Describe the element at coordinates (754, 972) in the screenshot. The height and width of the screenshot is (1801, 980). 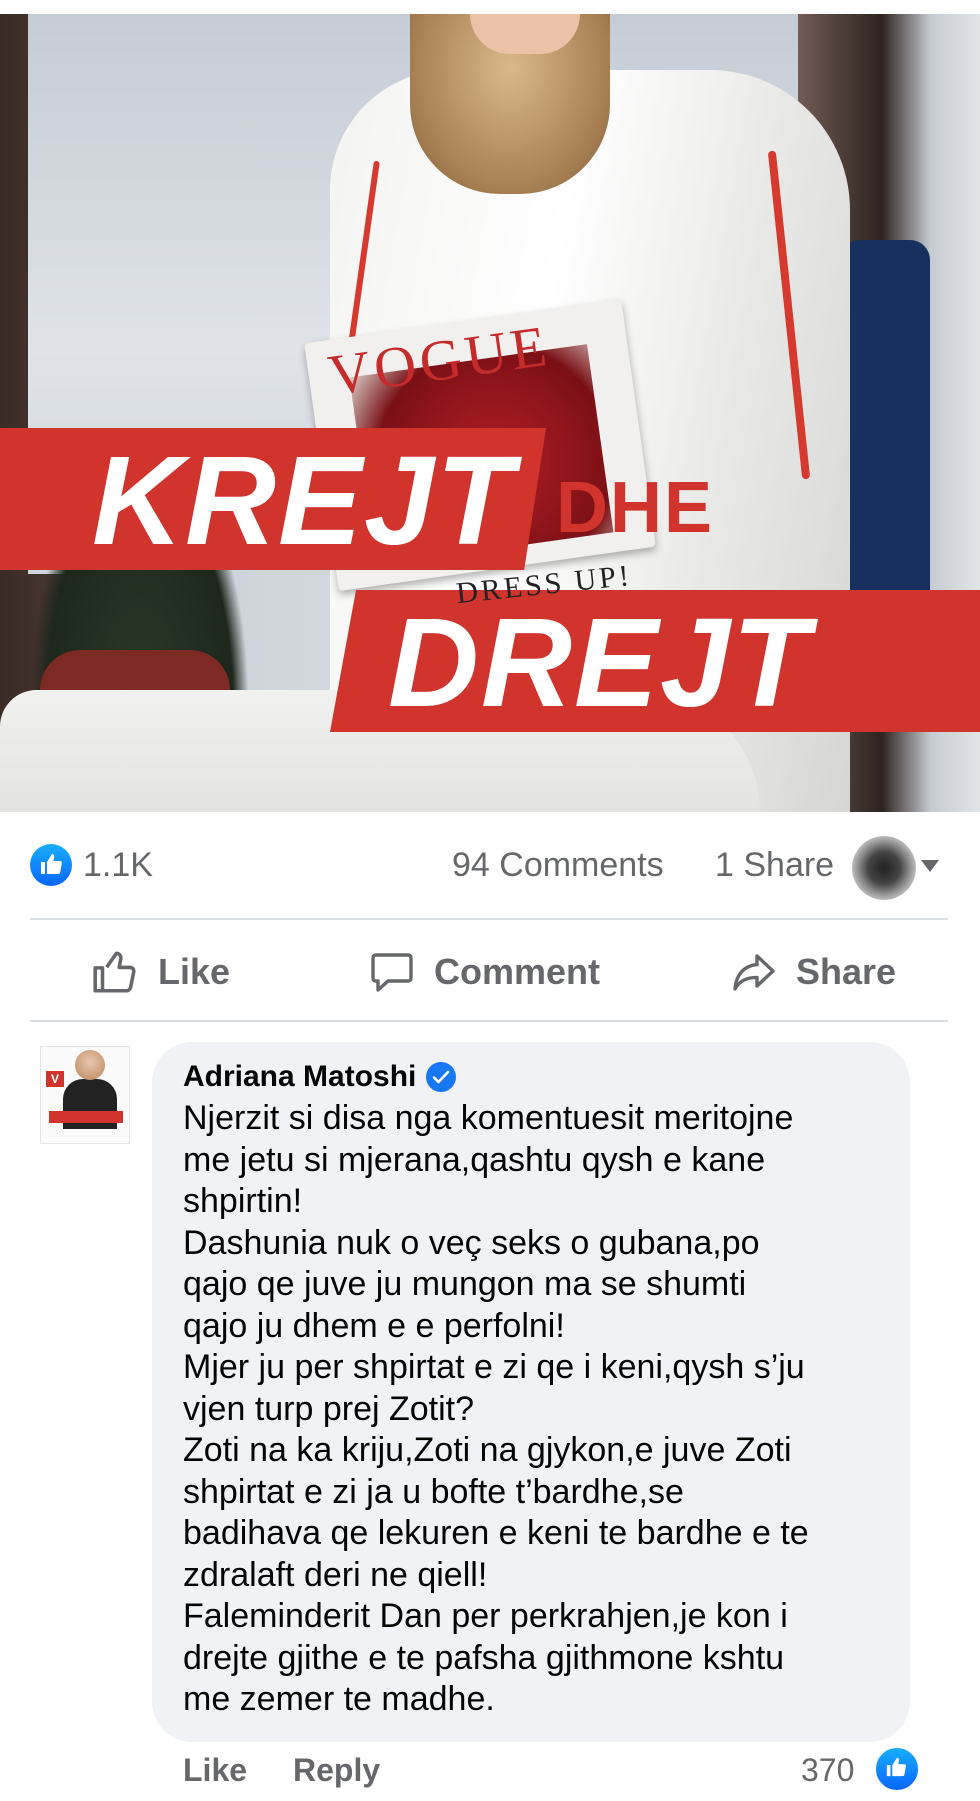
I see `share-arrow-icon` at that location.